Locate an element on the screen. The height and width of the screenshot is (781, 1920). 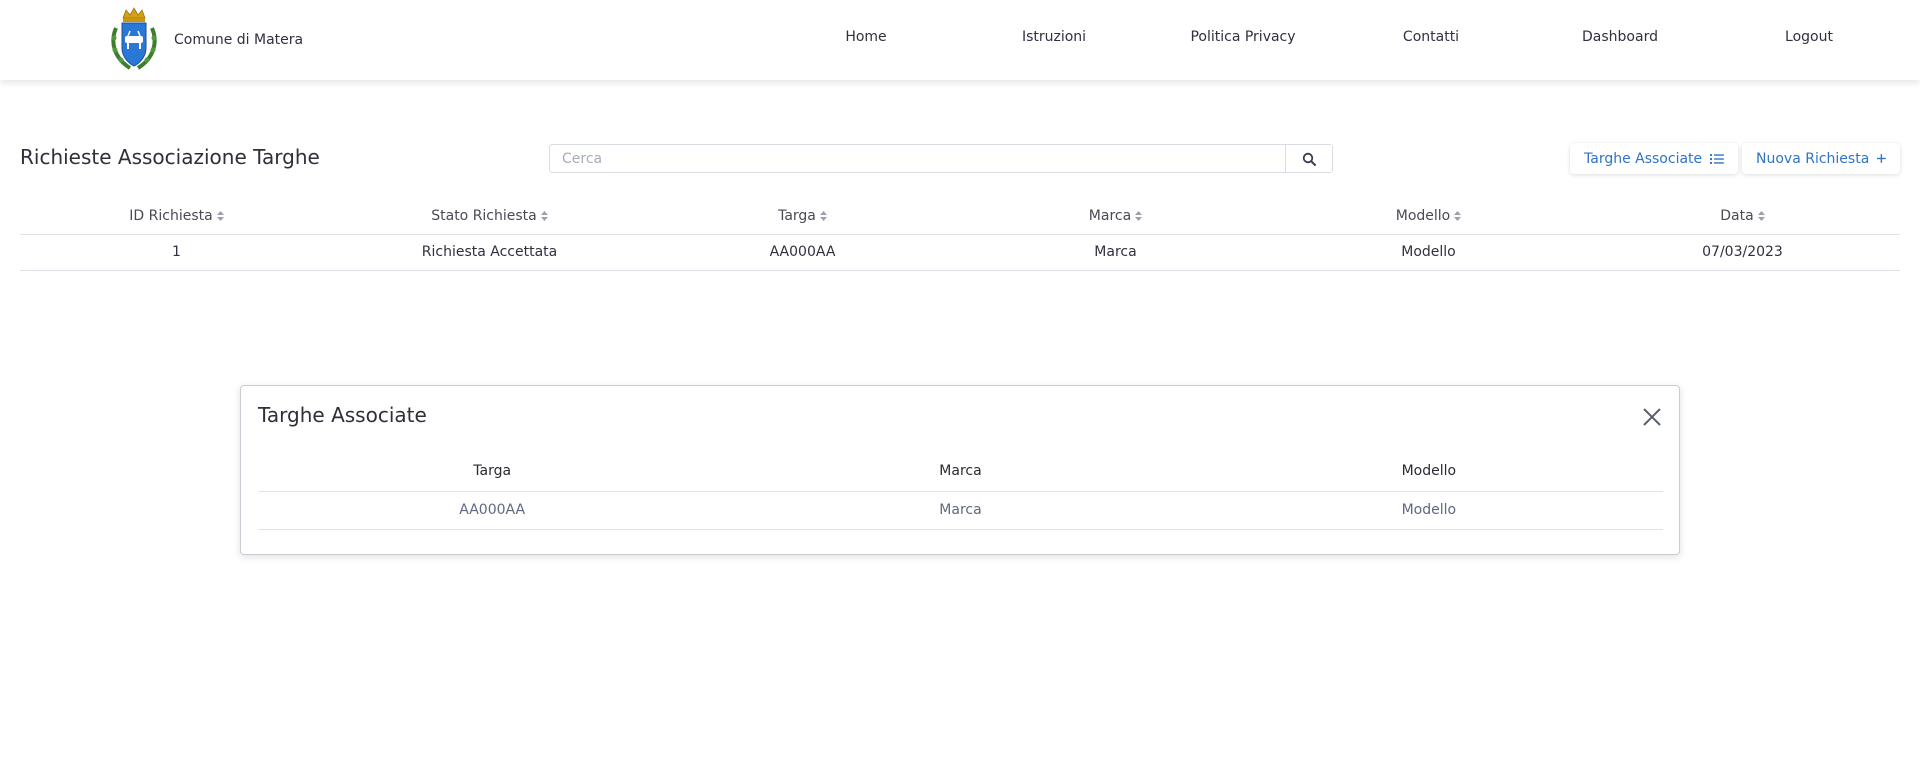
column-header-modello: Modello is located at coordinates (1428, 216).